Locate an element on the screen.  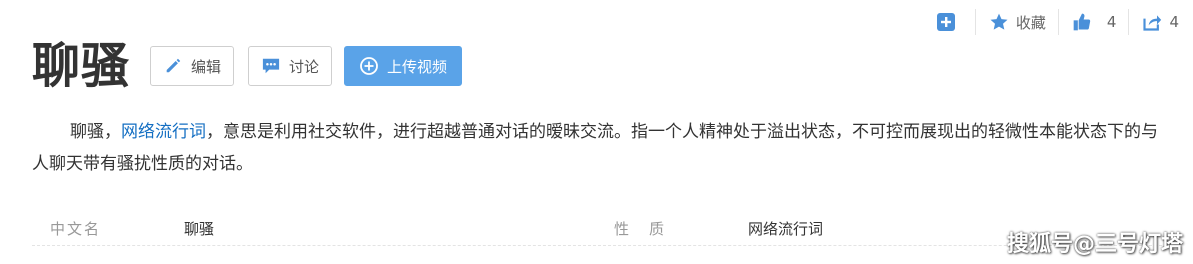
discuss-label: 讨论 is located at coordinates (304, 66).